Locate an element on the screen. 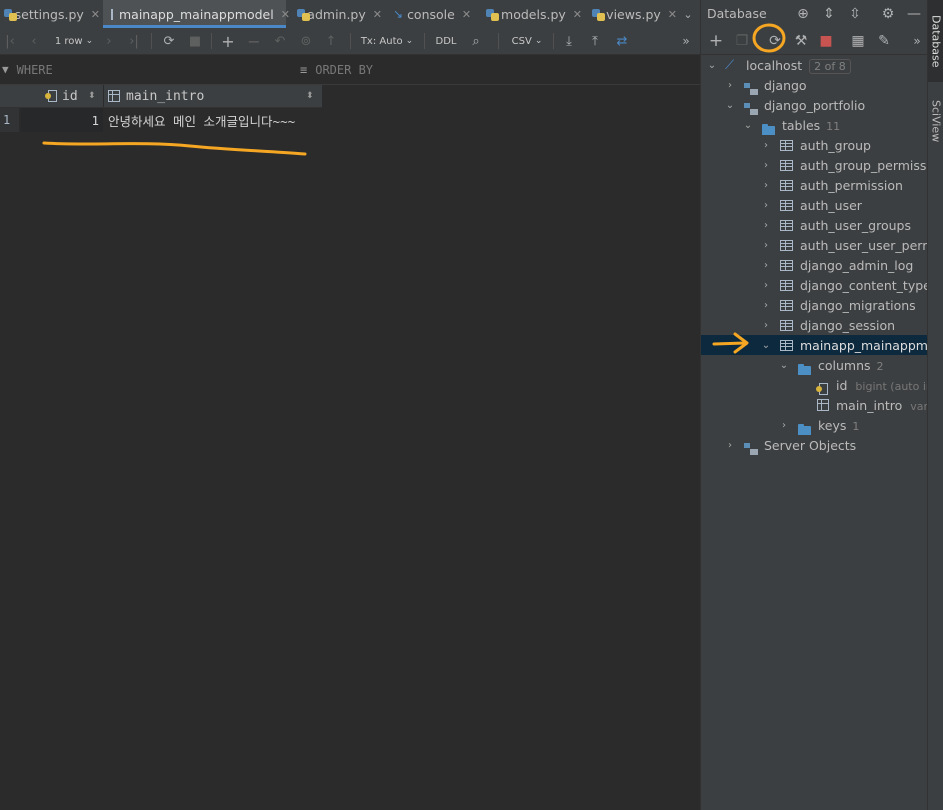 The image size is (943, 810). cell-id: 1 is located at coordinates (62, 120).